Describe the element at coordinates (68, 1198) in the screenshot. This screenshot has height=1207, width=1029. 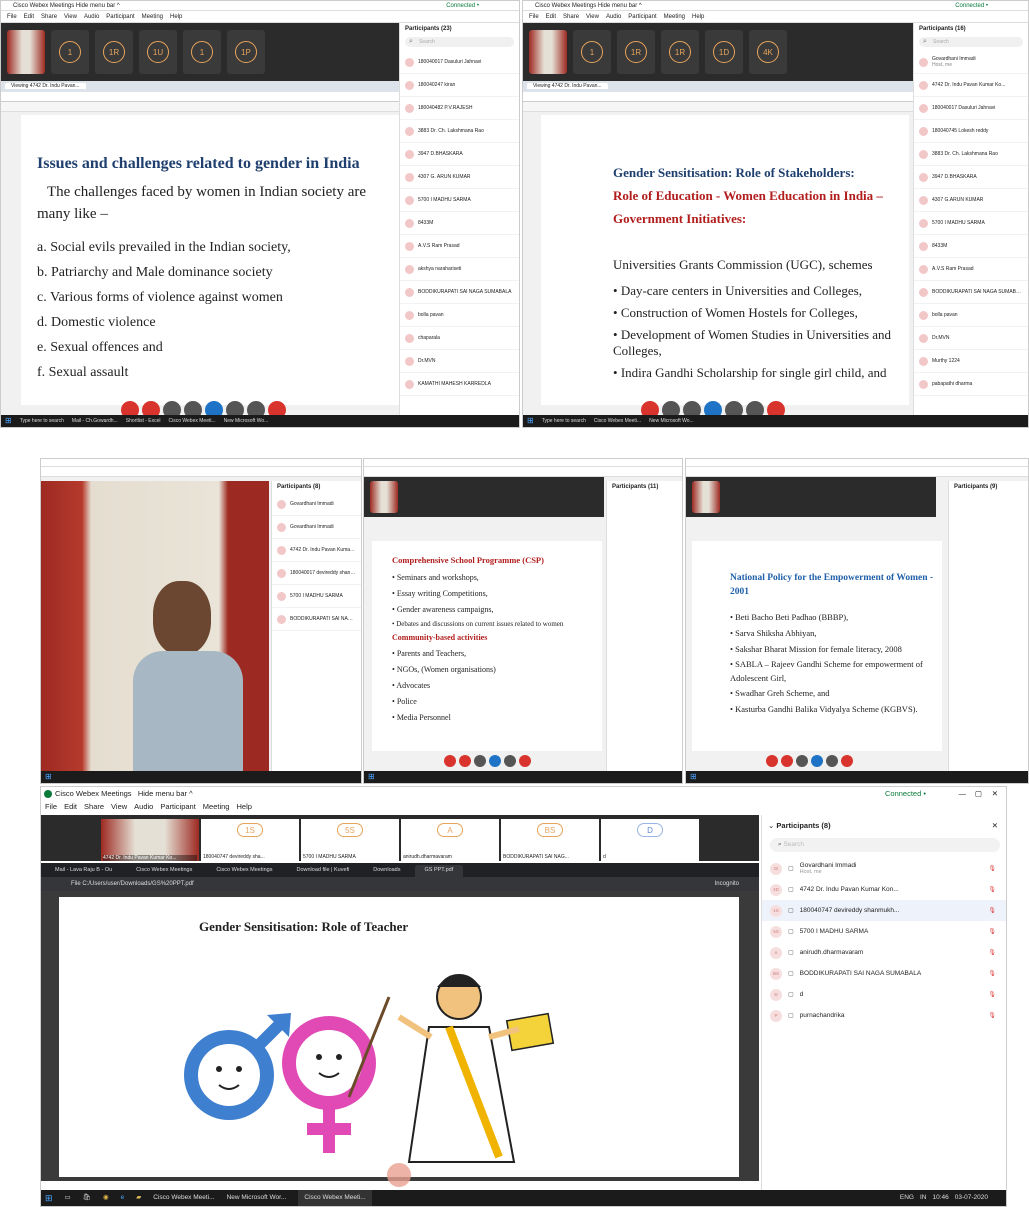
I see `task-view-icon: ▭` at that location.